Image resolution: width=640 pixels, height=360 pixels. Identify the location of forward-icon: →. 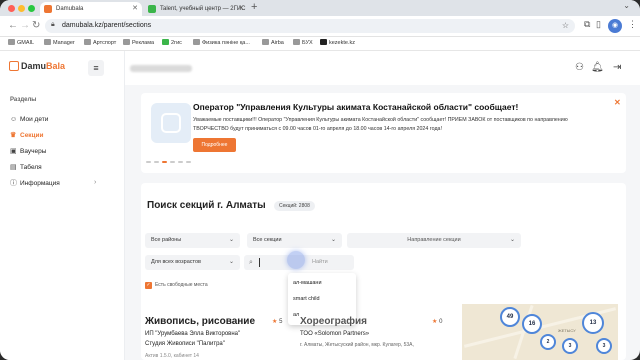
(25, 25).